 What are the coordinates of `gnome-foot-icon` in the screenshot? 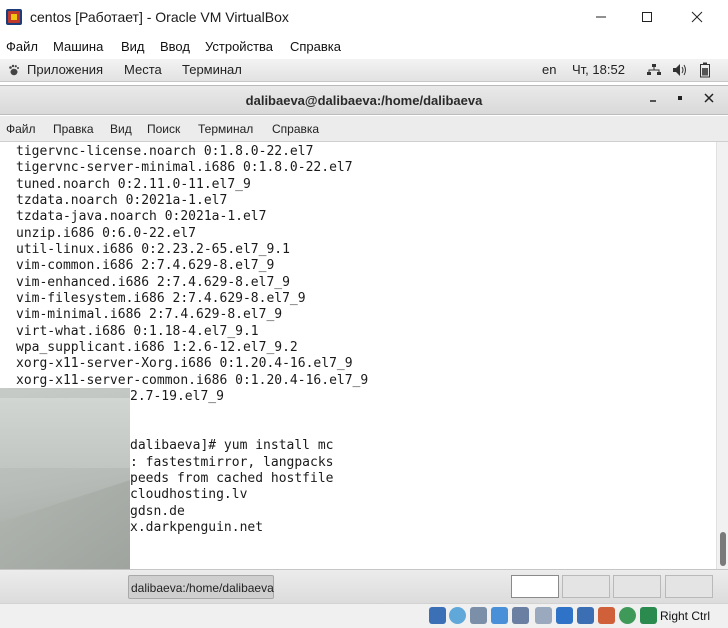 It's located at (14, 70).